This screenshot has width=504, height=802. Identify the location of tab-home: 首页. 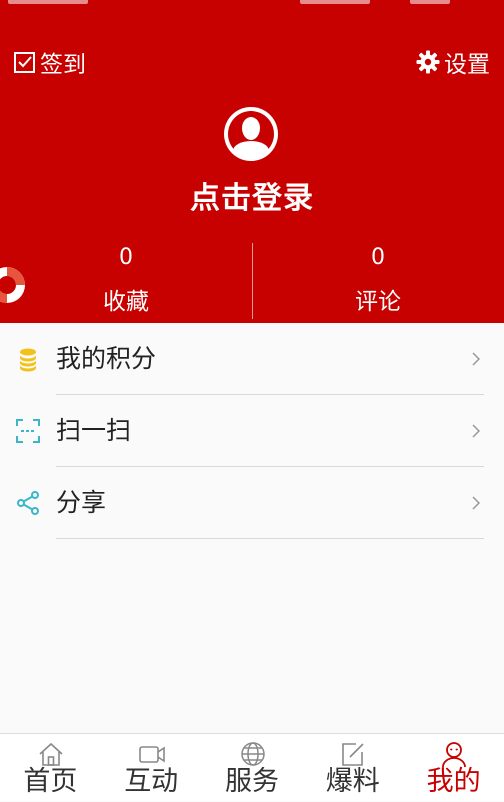
(50, 767).